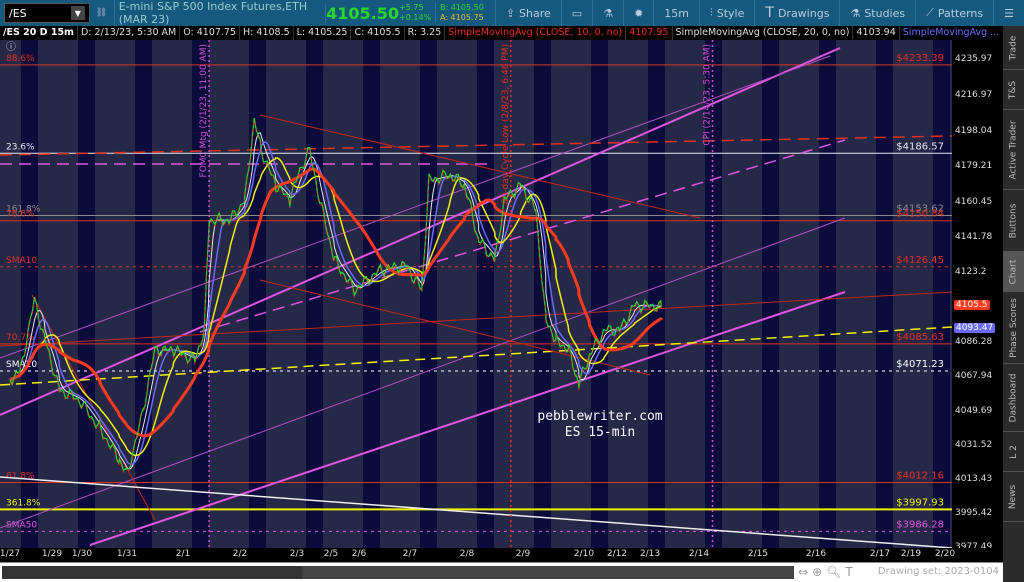  What do you see at coordinates (819, 572) in the screenshot?
I see `crosshair-icon: ⊕` at bounding box center [819, 572].